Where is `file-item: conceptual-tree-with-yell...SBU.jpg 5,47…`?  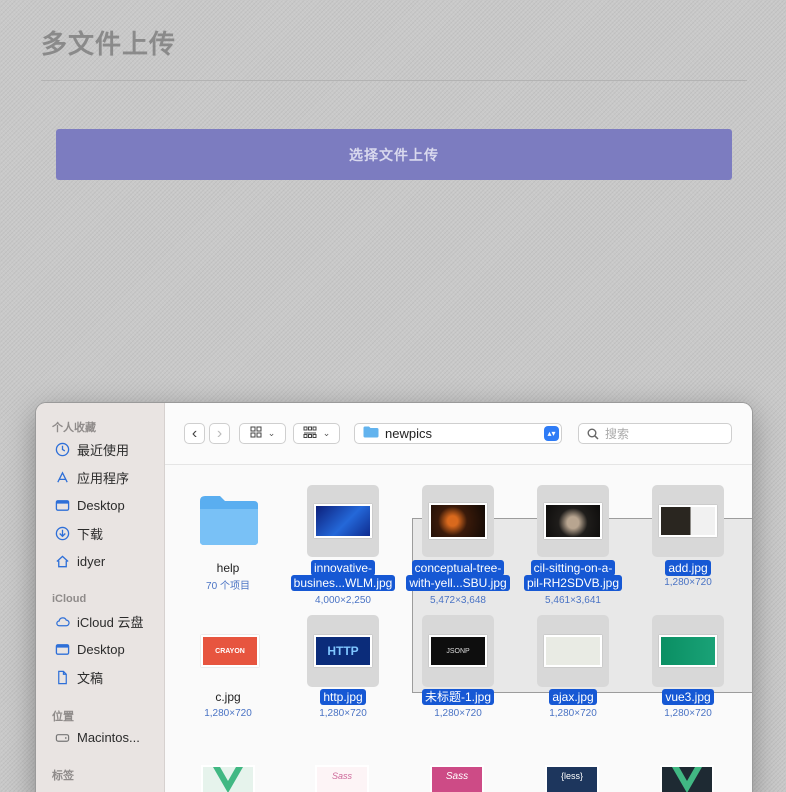
file-item: conceptual-tree-with-yell...SBU.jpg 5,47… is located at coordinates (458, 547).